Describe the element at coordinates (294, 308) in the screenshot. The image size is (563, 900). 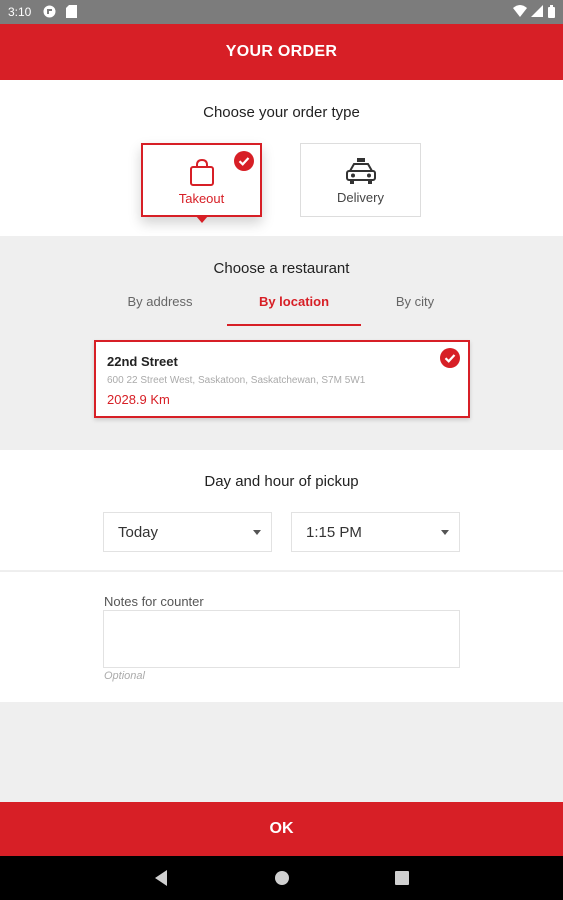
I see `tab-by-location: By location` at that location.